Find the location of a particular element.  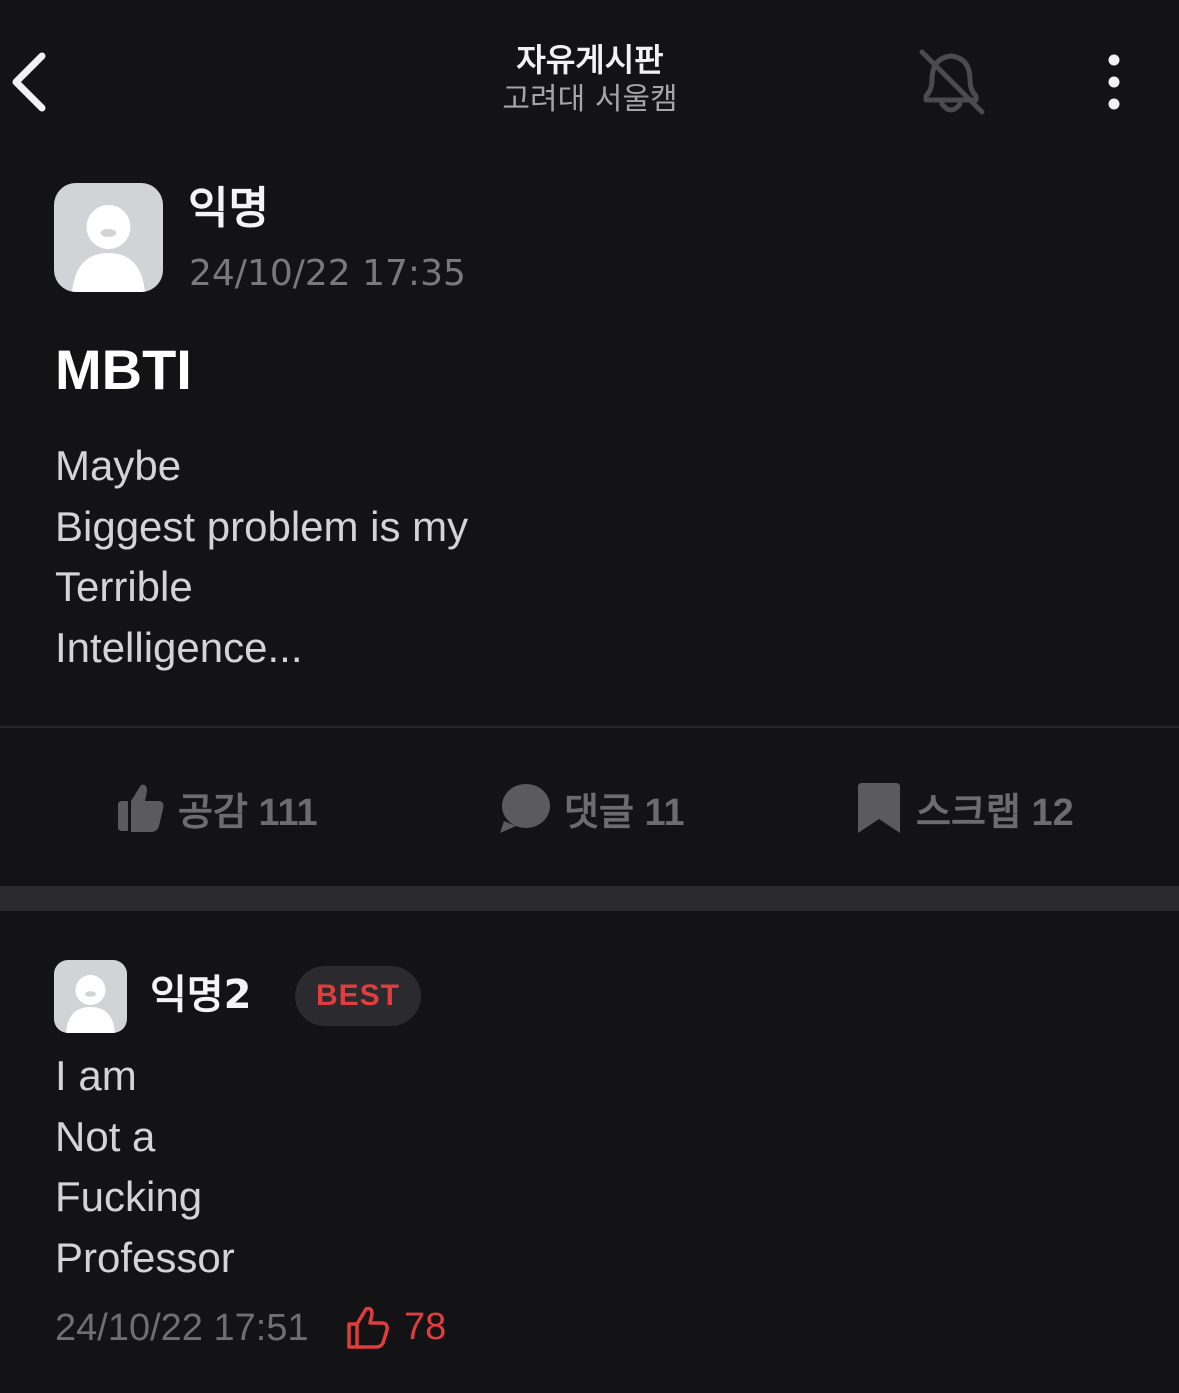

section-divider is located at coordinates (589, 898).